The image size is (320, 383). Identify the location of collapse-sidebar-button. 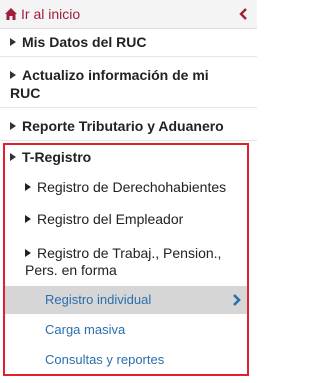
(243, 14).